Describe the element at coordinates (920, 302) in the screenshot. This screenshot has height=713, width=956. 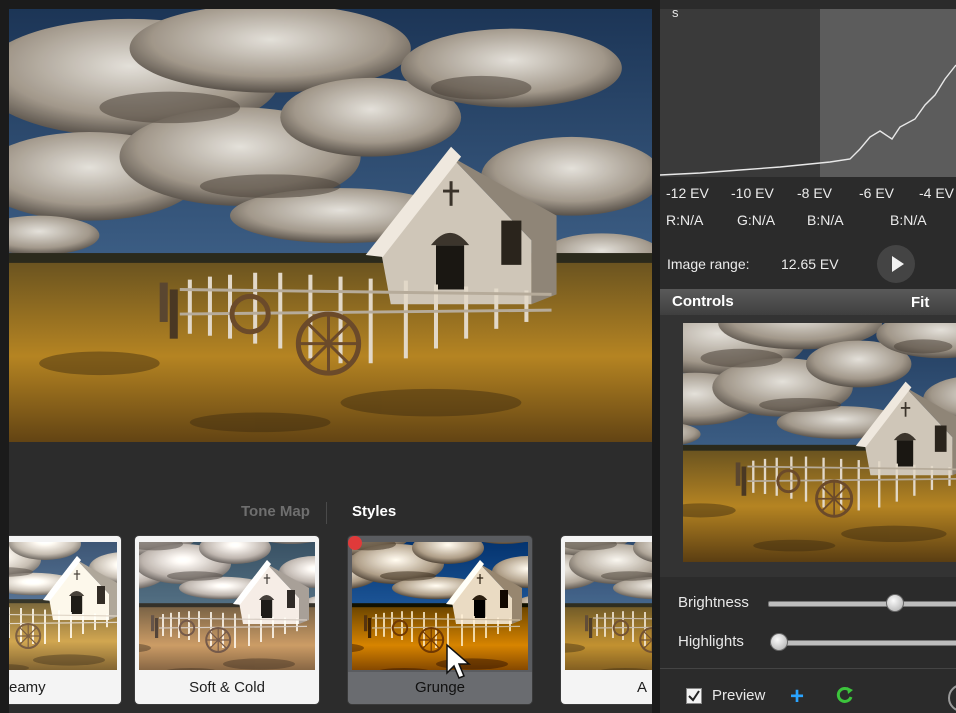
I see `fit-button: Fit` at that location.